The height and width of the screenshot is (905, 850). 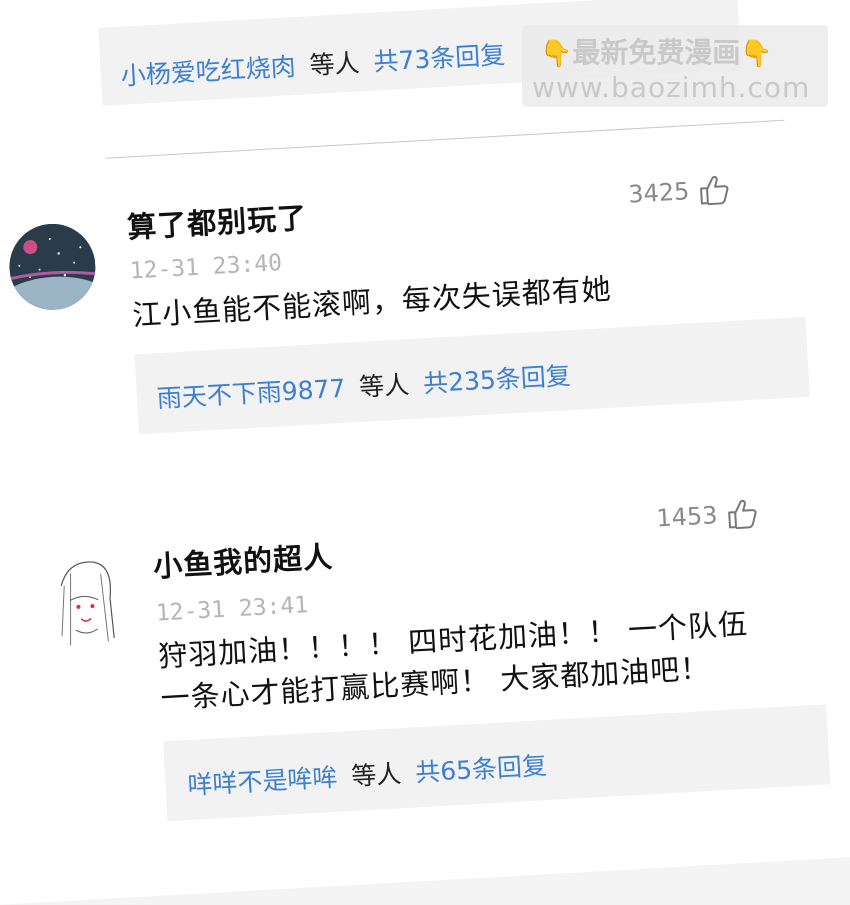 I want to click on comment-username: 小鱼我的超人, so click(x=243, y=560).